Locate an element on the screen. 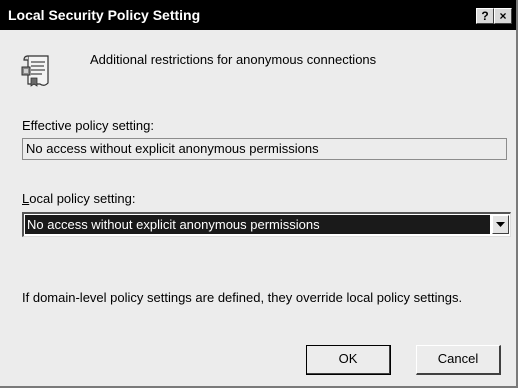 This screenshot has height=388, width=518. chevron-down-icon is located at coordinates (500, 224).